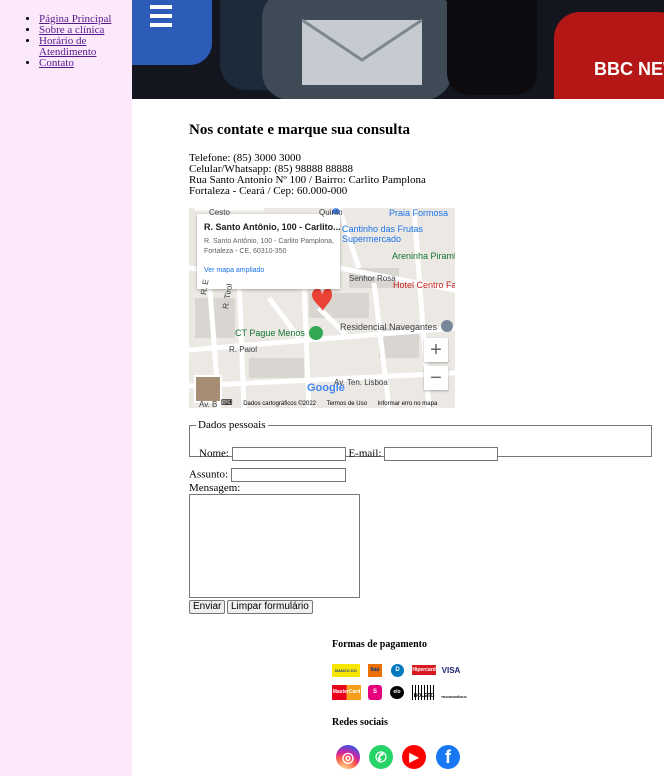 Image resolution: width=664 pixels, height=776 pixels. Describe the element at coordinates (232, 425) in the screenshot. I see `fieldset-legend: Dados pessoais` at that location.